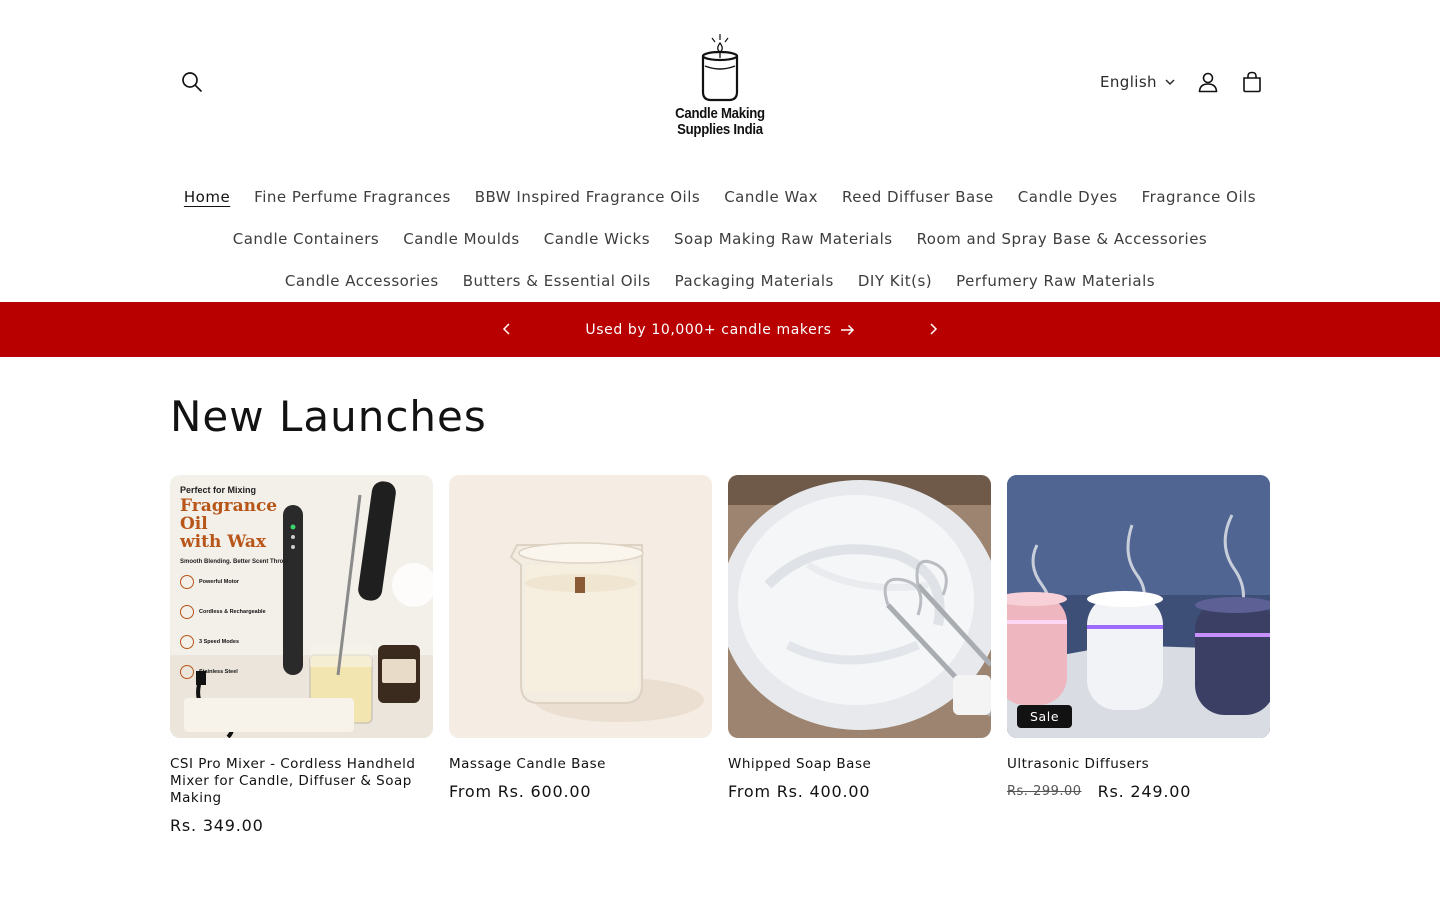 Image resolution: width=1440 pixels, height=900 pixels. What do you see at coordinates (587, 197) in the screenshot?
I see `nav-link-bbw-inspired-fragrance-oils: BBW Inspired Fragrance Oils` at bounding box center [587, 197].